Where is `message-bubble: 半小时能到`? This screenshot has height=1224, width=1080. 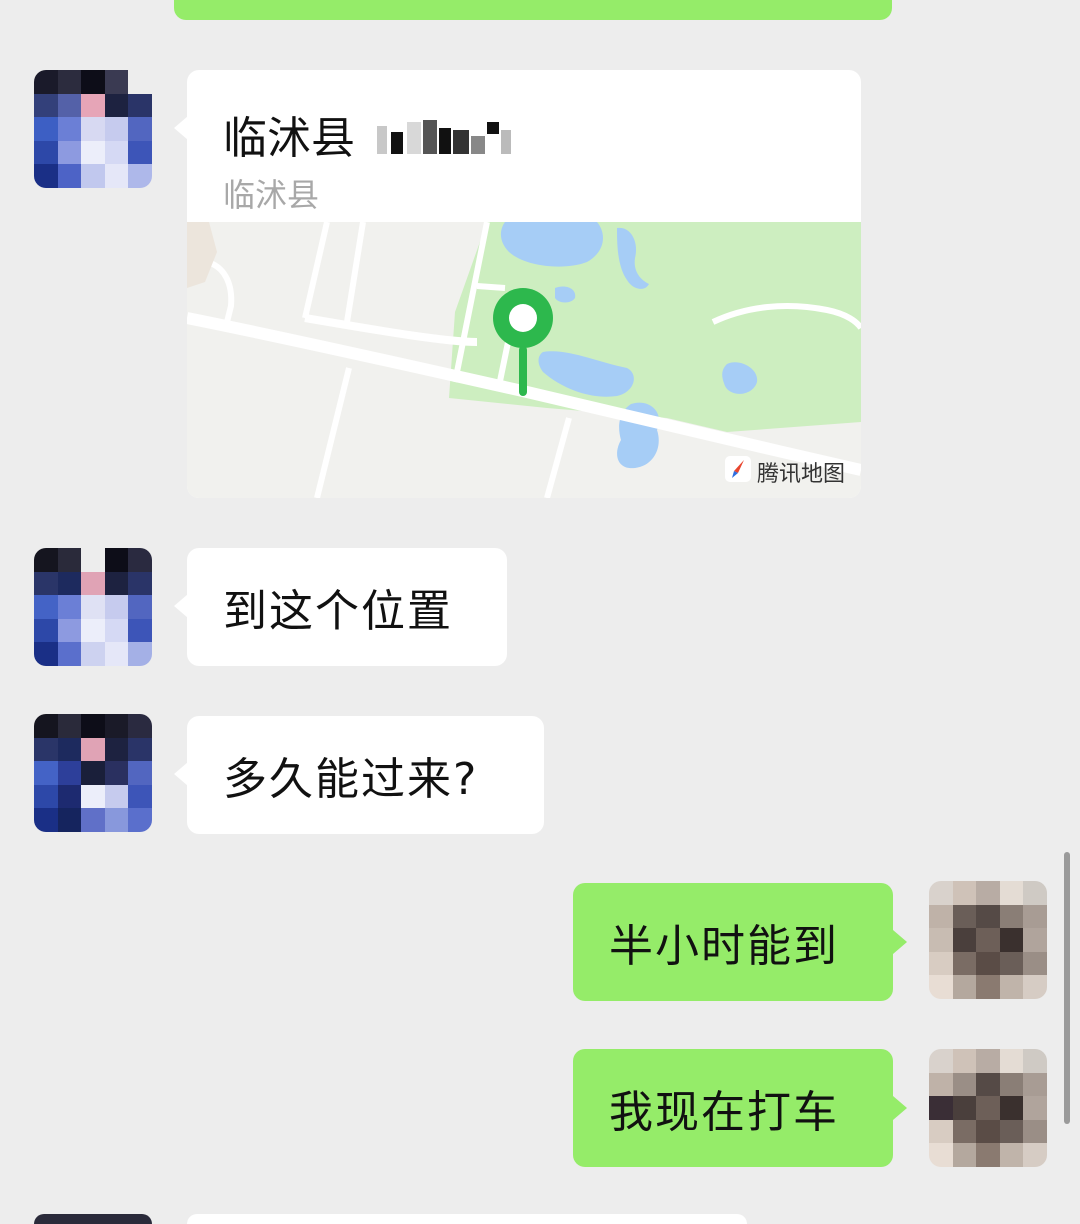
message-bubble: 半小时能到 is located at coordinates (733, 942).